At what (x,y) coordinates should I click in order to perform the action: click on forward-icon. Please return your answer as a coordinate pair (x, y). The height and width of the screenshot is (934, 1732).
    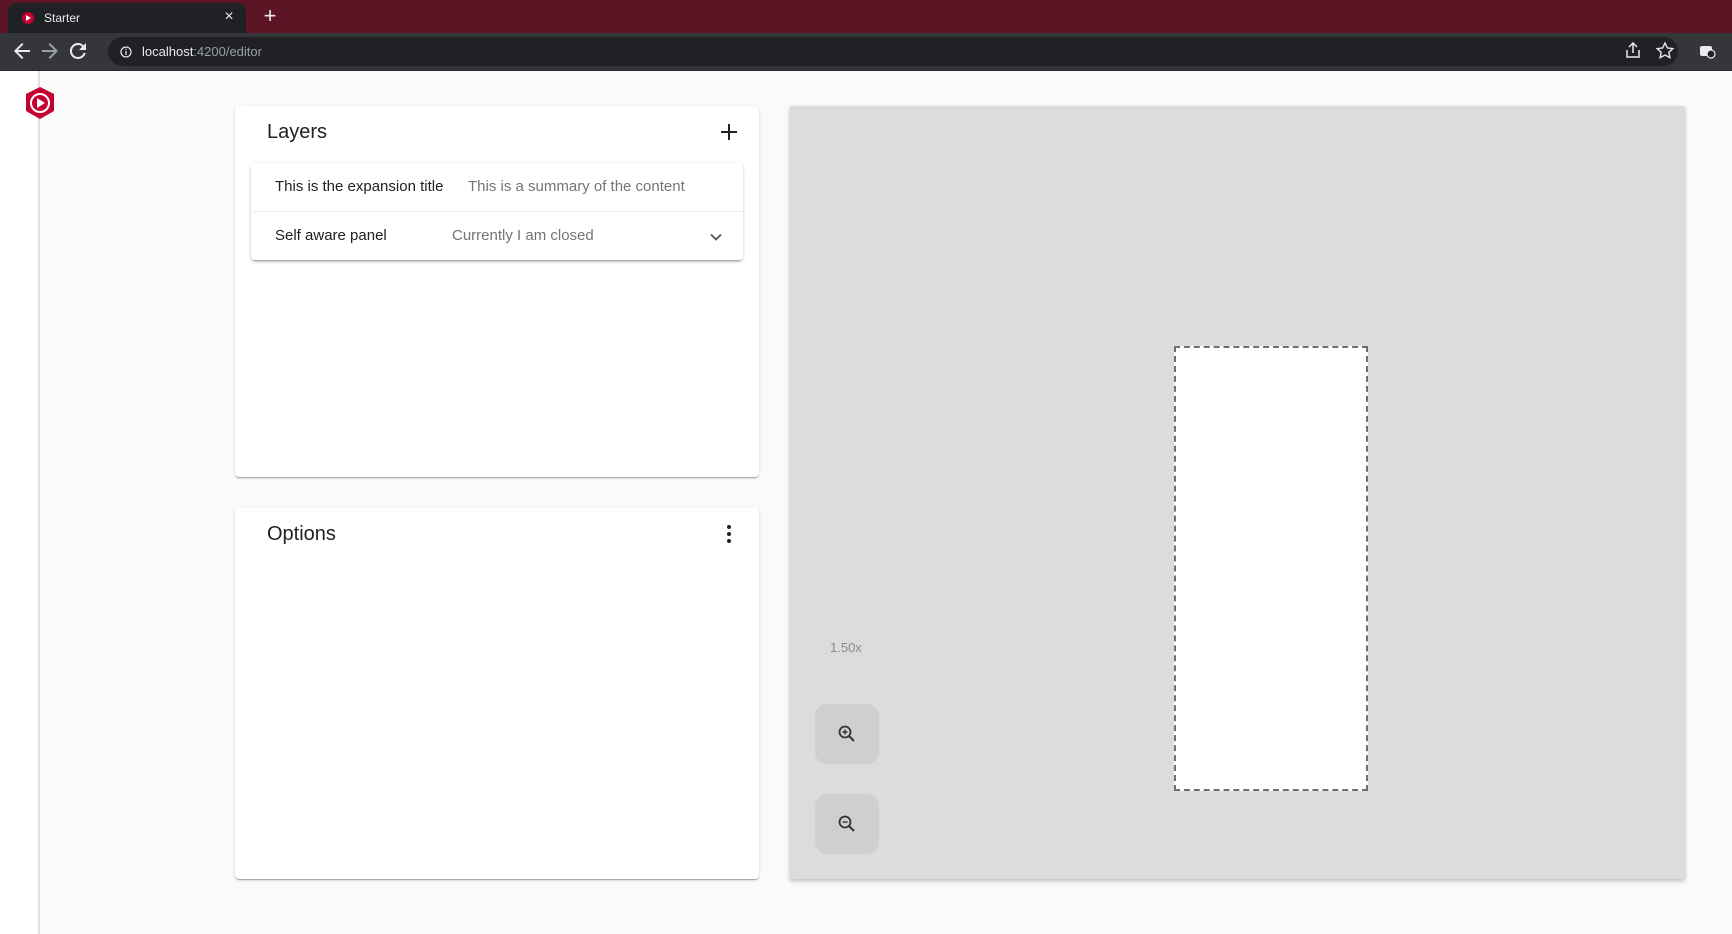
    Looking at the image, I should click on (50, 51).